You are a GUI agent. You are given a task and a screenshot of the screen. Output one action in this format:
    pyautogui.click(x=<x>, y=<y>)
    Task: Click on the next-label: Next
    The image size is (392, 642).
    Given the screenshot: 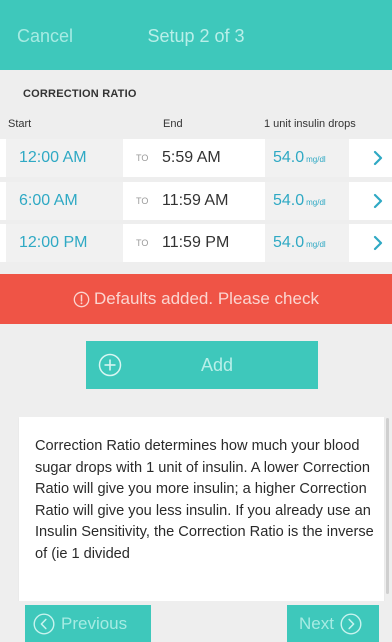 What is the action you would take?
    pyautogui.click(x=316, y=623)
    